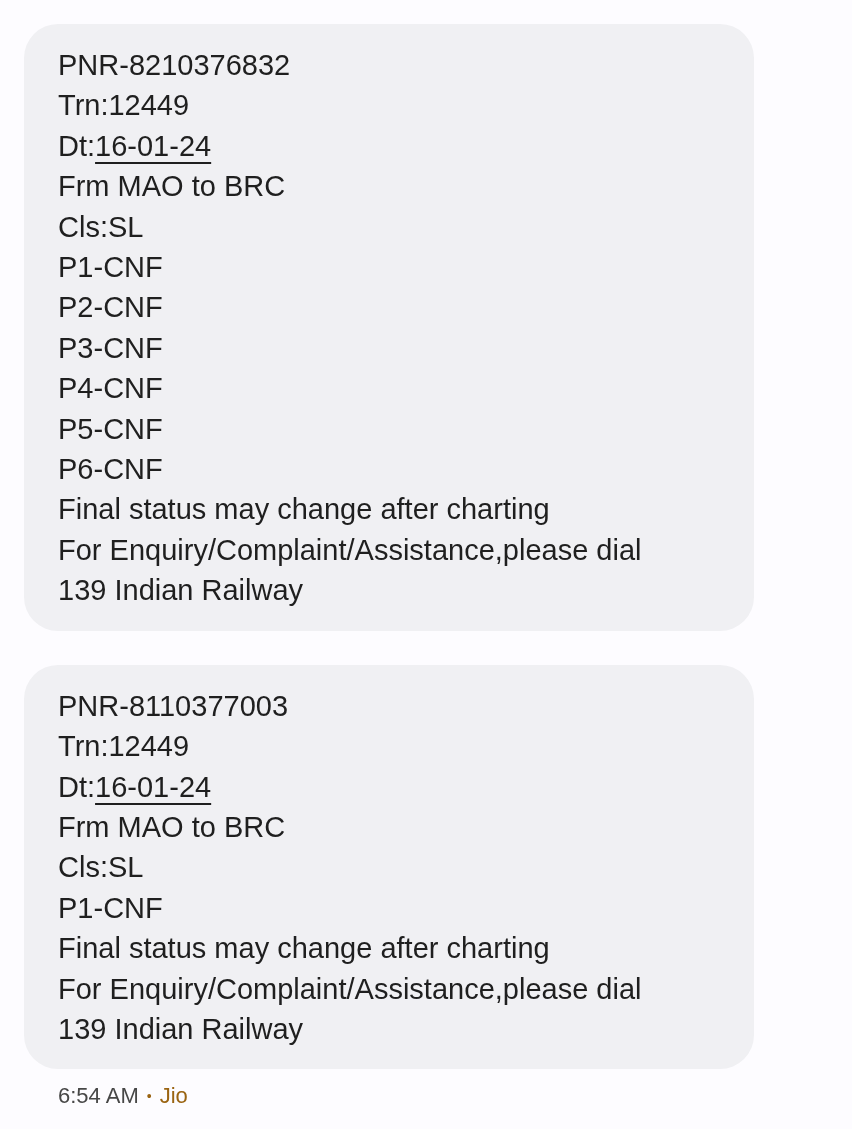 The height and width of the screenshot is (1129, 852). Describe the element at coordinates (110, 429) in the screenshot. I see `message-line: P5-CNF` at that location.